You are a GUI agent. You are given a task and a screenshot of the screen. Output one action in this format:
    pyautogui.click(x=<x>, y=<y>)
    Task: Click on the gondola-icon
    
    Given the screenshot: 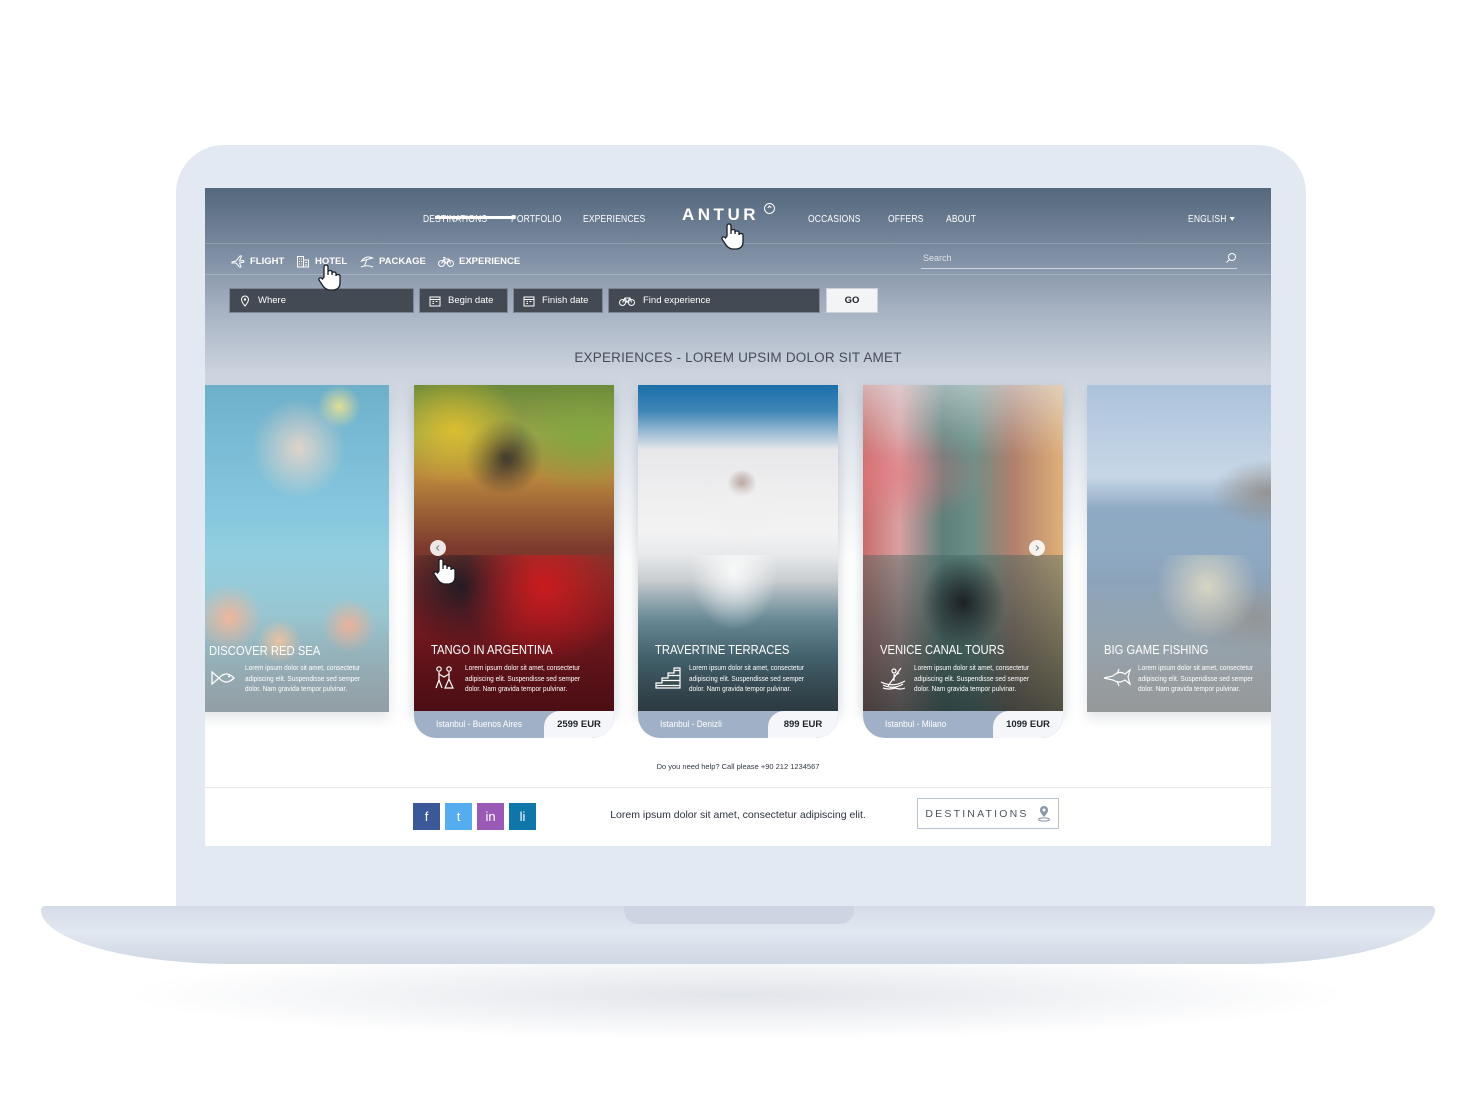 What is the action you would take?
    pyautogui.click(x=893, y=678)
    